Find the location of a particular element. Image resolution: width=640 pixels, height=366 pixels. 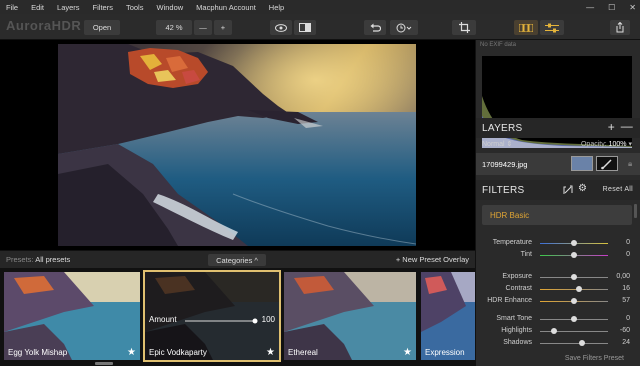

app-logo: AuroraHDR is located at coordinates (44, 25).